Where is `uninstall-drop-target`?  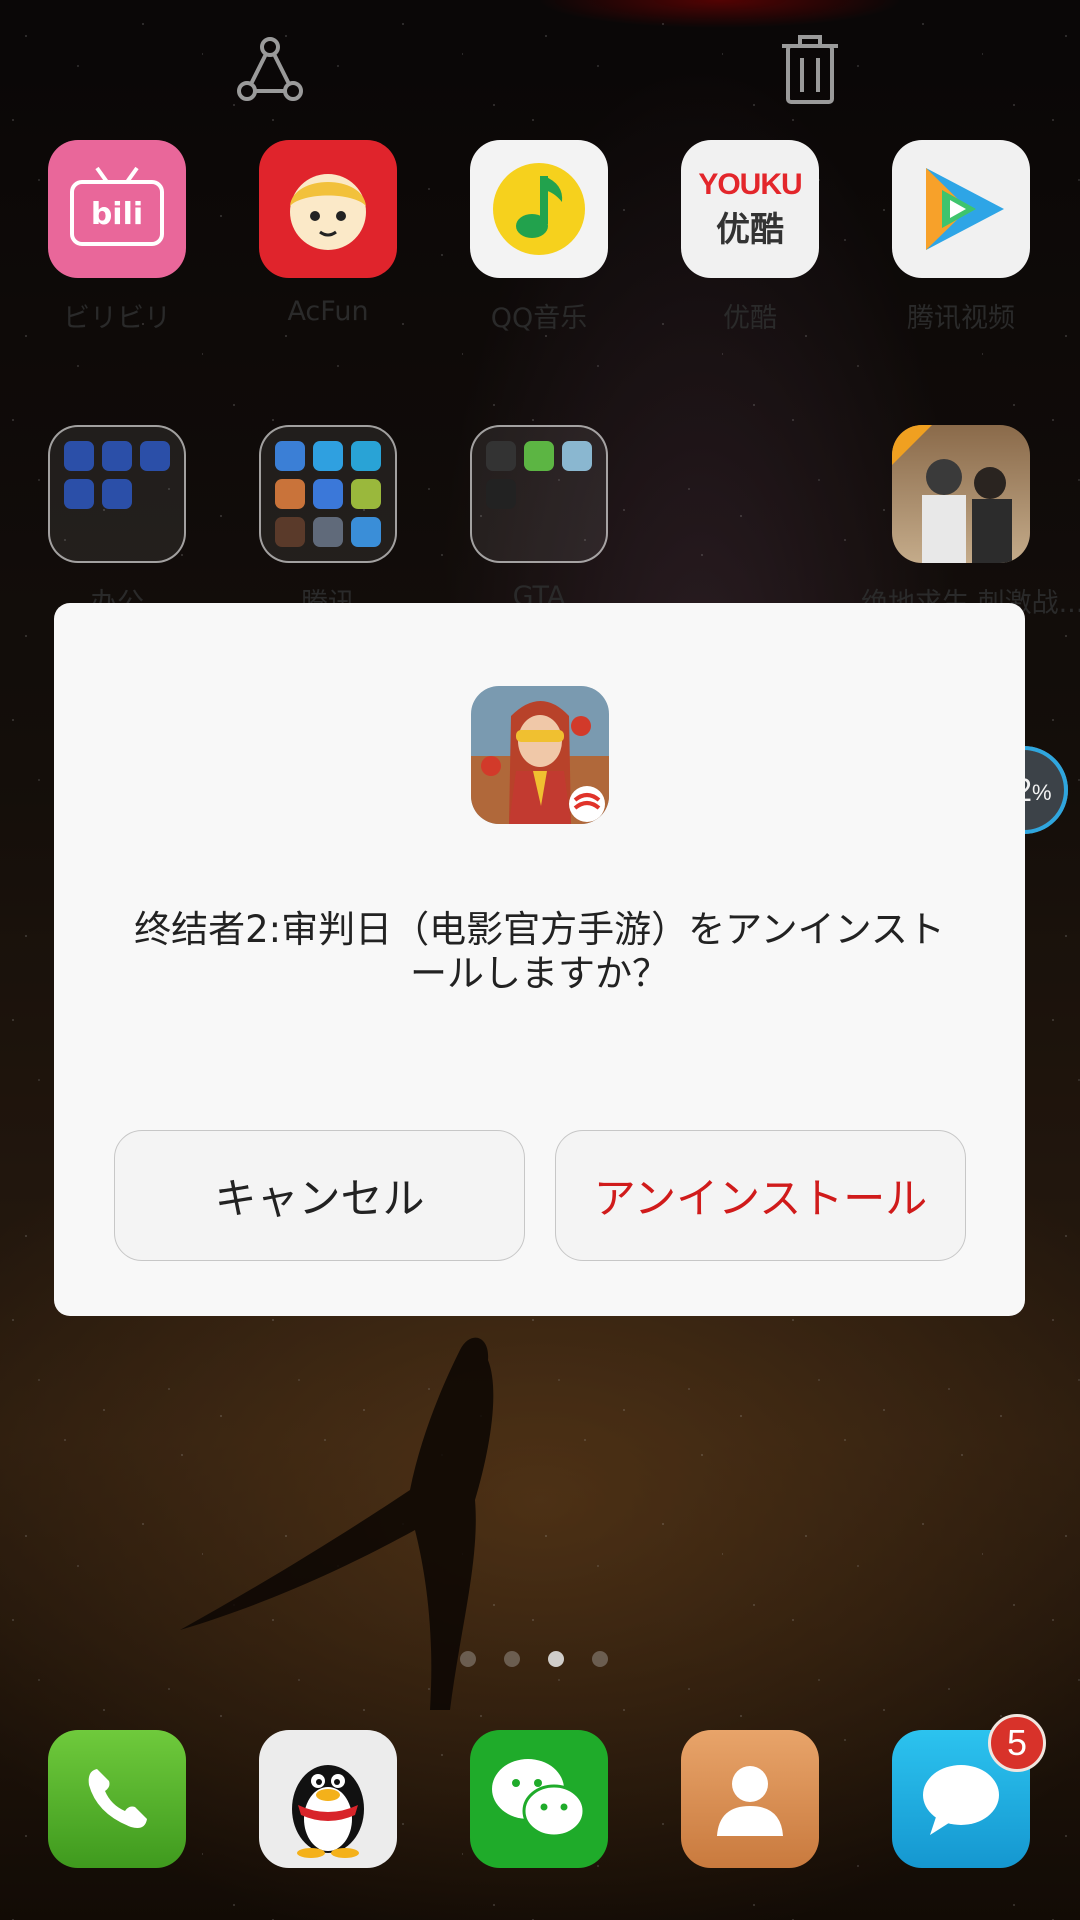
uninstall-drop-target is located at coordinates (810, 70).